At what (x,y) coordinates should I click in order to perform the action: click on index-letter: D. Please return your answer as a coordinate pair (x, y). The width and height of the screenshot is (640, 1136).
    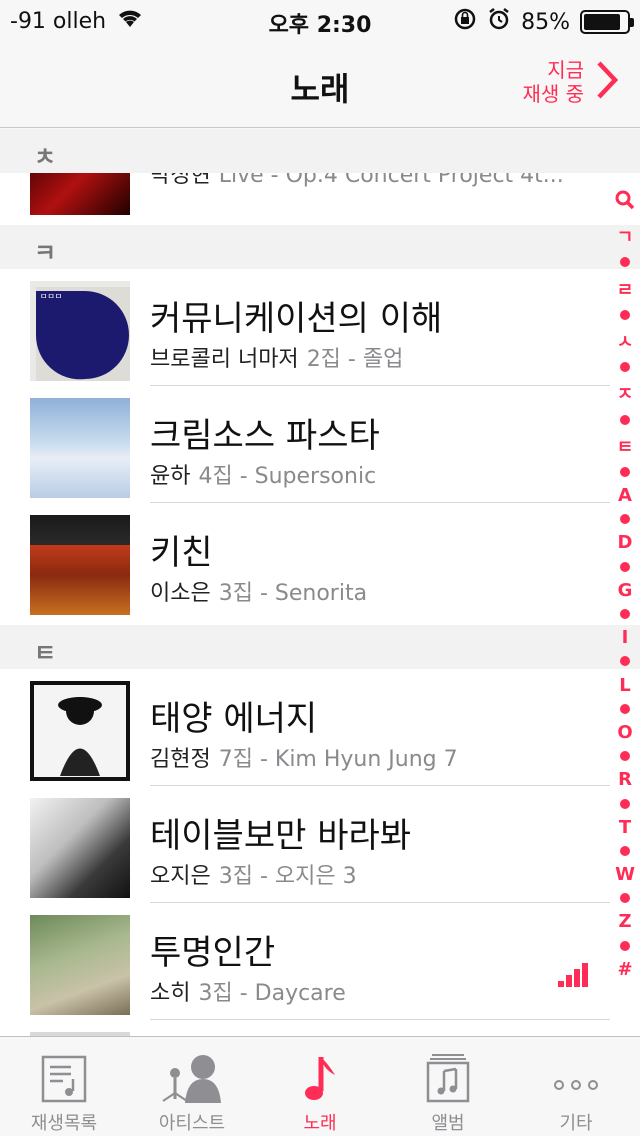
    Looking at the image, I should click on (625, 542).